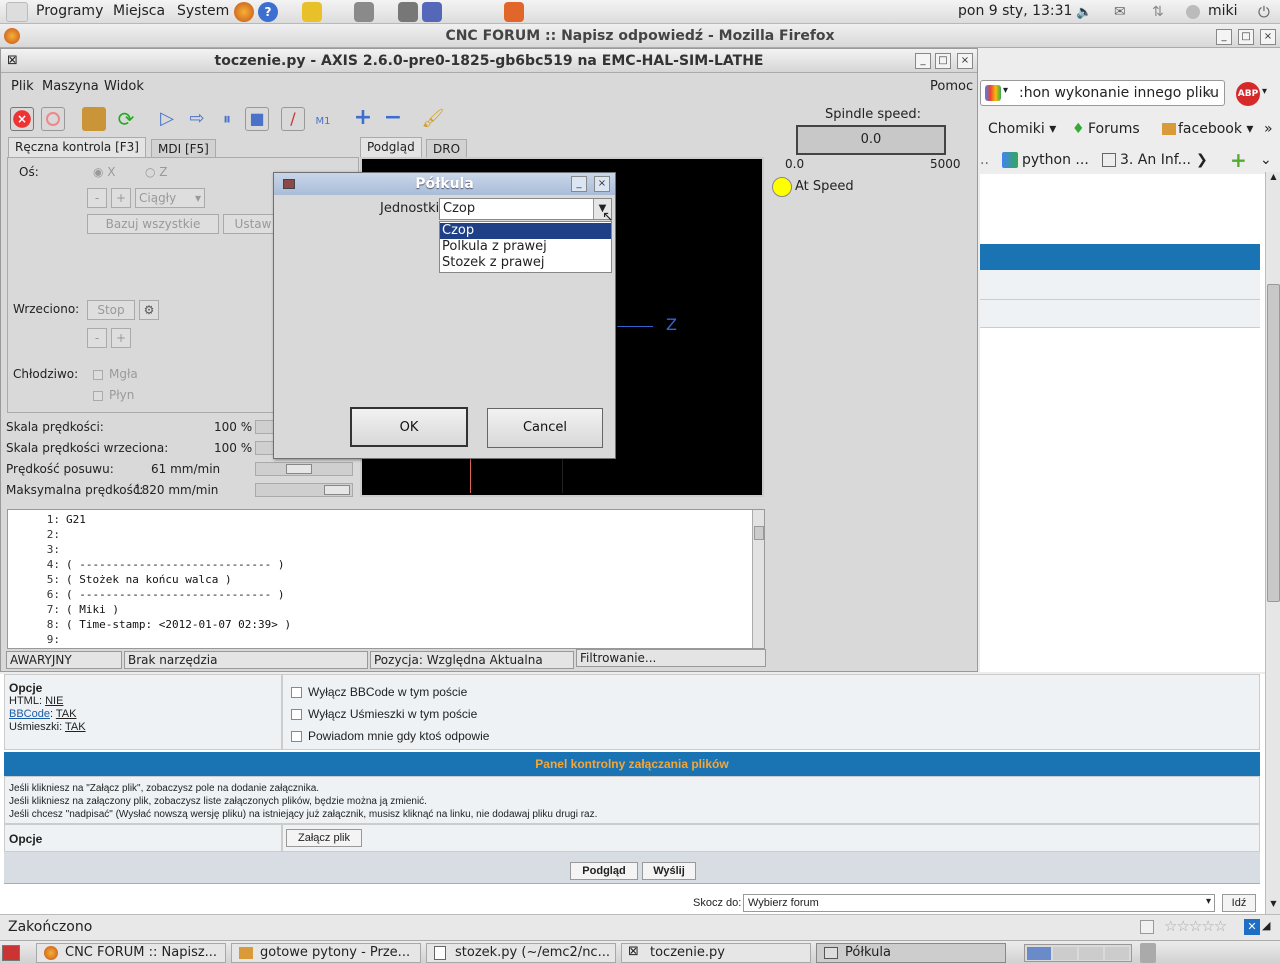 The height and width of the screenshot is (964, 1280). Describe the element at coordinates (391, 147) in the screenshot. I see `tab-preview: Podgląd` at that location.